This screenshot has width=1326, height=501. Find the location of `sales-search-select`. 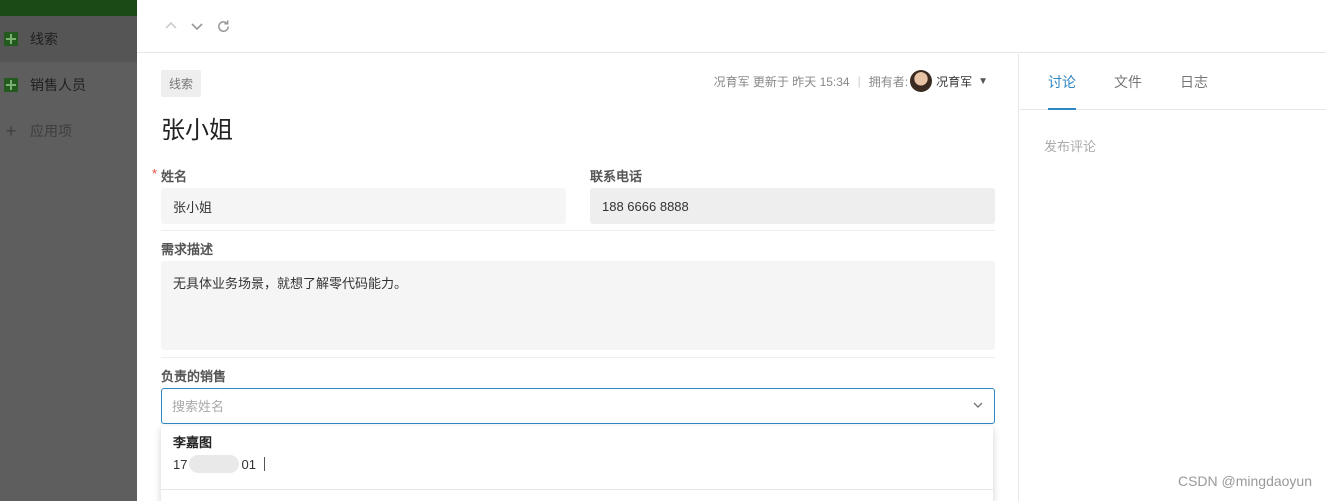

sales-search-select is located at coordinates (578, 406).